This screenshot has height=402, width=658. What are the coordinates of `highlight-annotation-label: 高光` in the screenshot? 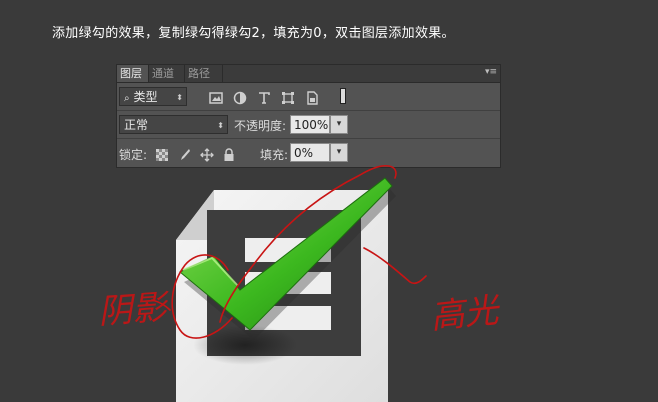 It's located at (464, 314).